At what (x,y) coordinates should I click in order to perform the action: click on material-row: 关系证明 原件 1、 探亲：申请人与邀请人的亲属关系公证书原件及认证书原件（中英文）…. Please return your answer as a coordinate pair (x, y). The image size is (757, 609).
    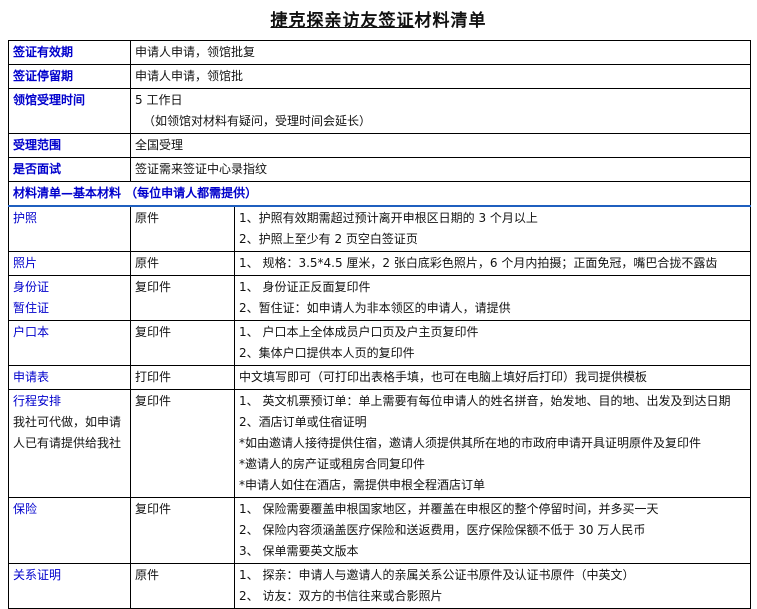
    Looking at the image, I should click on (380, 586).